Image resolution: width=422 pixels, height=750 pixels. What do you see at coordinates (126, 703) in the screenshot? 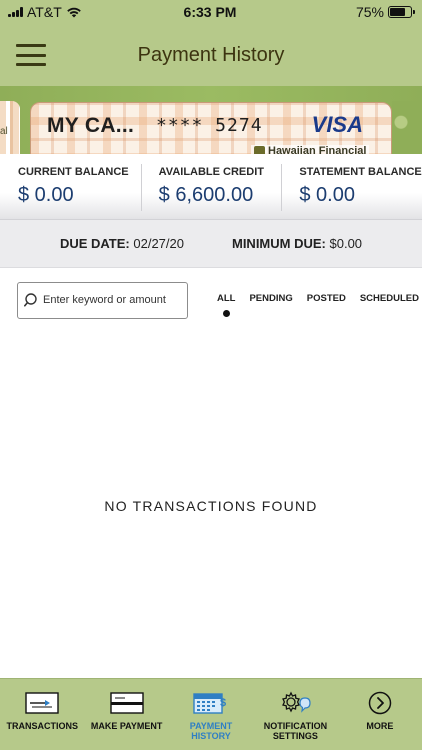
I see `card-payment-icon` at bounding box center [126, 703].